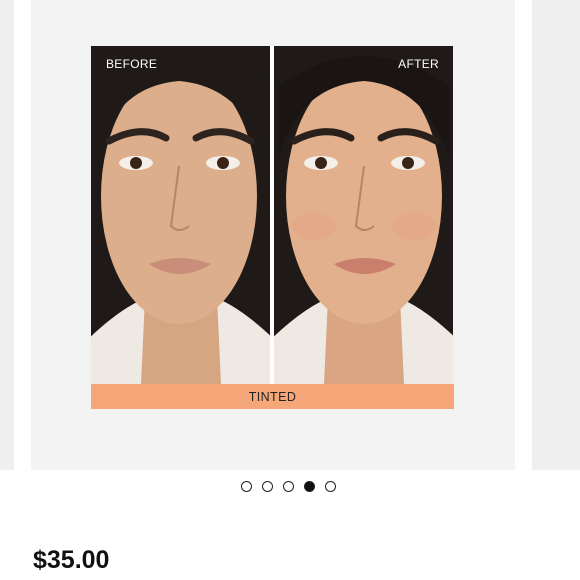 The width and height of the screenshot is (580, 580). I want to click on next-slide-peek, so click(556, 235).